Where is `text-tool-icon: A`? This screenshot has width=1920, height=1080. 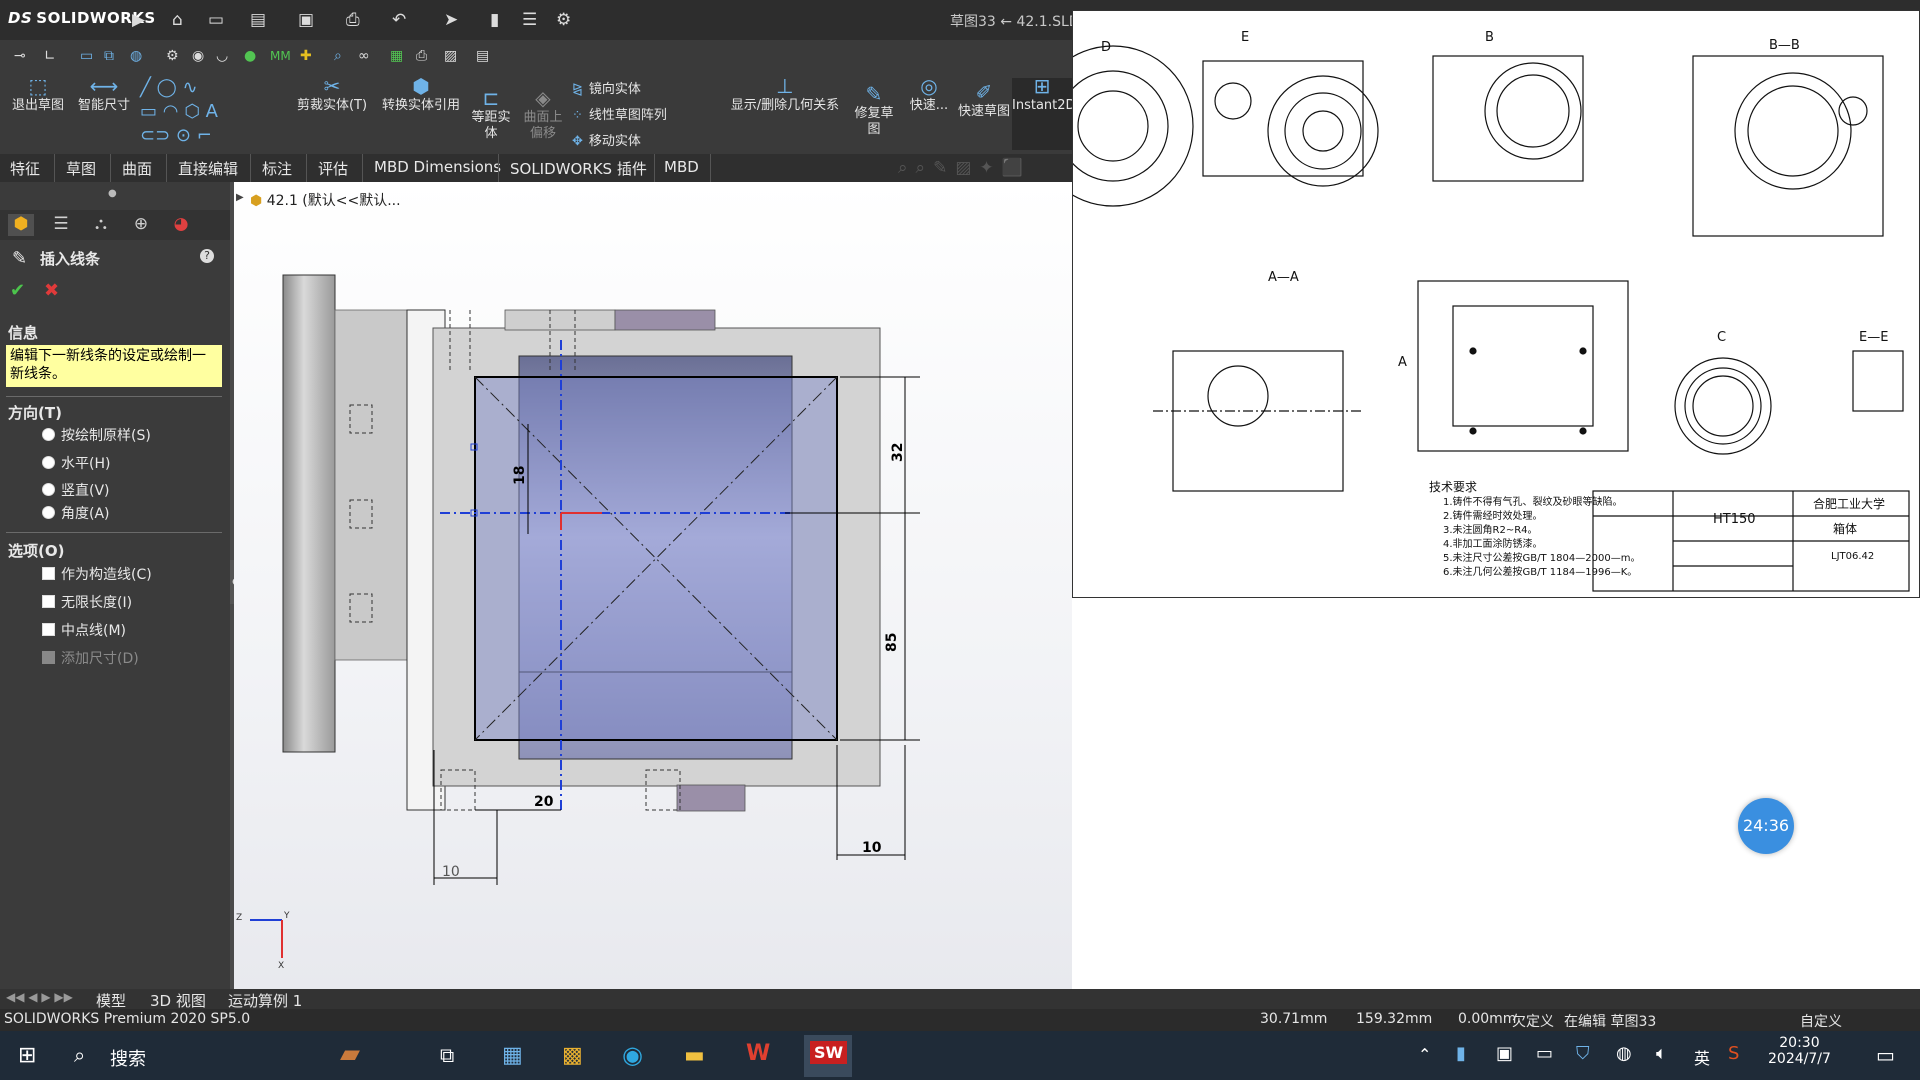
text-tool-icon: A is located at coordinates (212, 111).